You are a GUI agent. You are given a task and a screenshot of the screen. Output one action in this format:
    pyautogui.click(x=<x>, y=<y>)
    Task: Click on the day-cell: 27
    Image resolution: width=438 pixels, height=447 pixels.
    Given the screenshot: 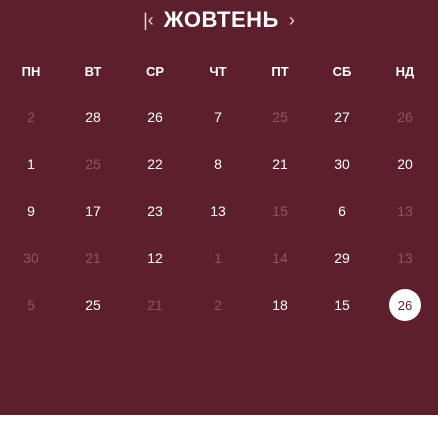 What is the action you would take?
    pyautogui.click(x=342, y=117)
    